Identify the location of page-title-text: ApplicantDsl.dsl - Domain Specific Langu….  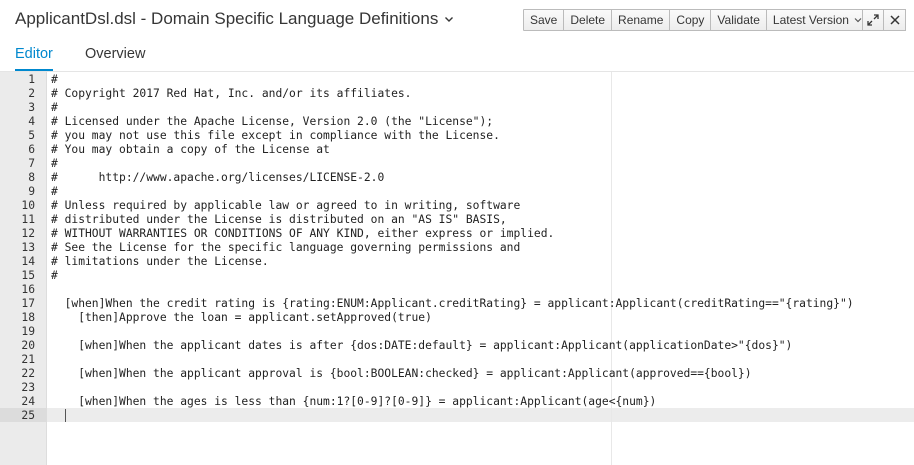
(227, 18).